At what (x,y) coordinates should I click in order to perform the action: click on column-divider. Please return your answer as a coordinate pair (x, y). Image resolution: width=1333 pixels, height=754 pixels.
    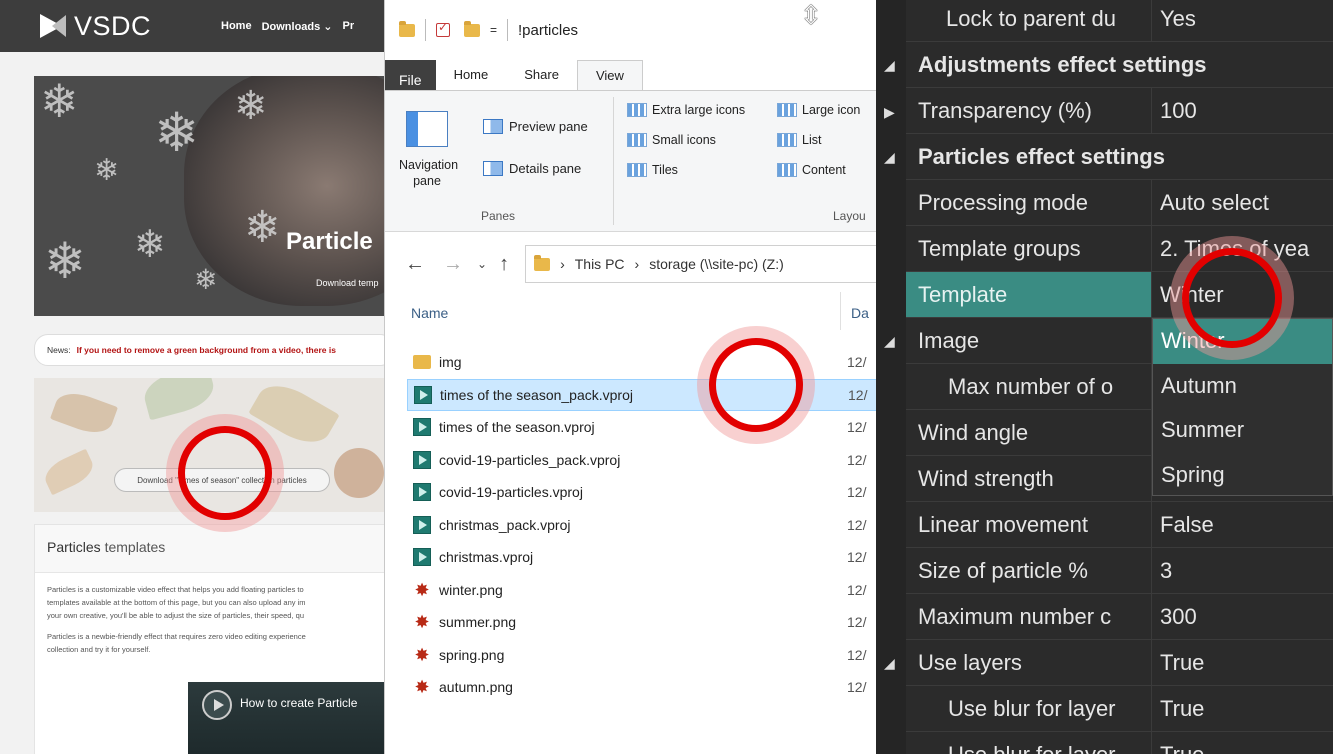
    Looking at the image, I should click on (840, 311).